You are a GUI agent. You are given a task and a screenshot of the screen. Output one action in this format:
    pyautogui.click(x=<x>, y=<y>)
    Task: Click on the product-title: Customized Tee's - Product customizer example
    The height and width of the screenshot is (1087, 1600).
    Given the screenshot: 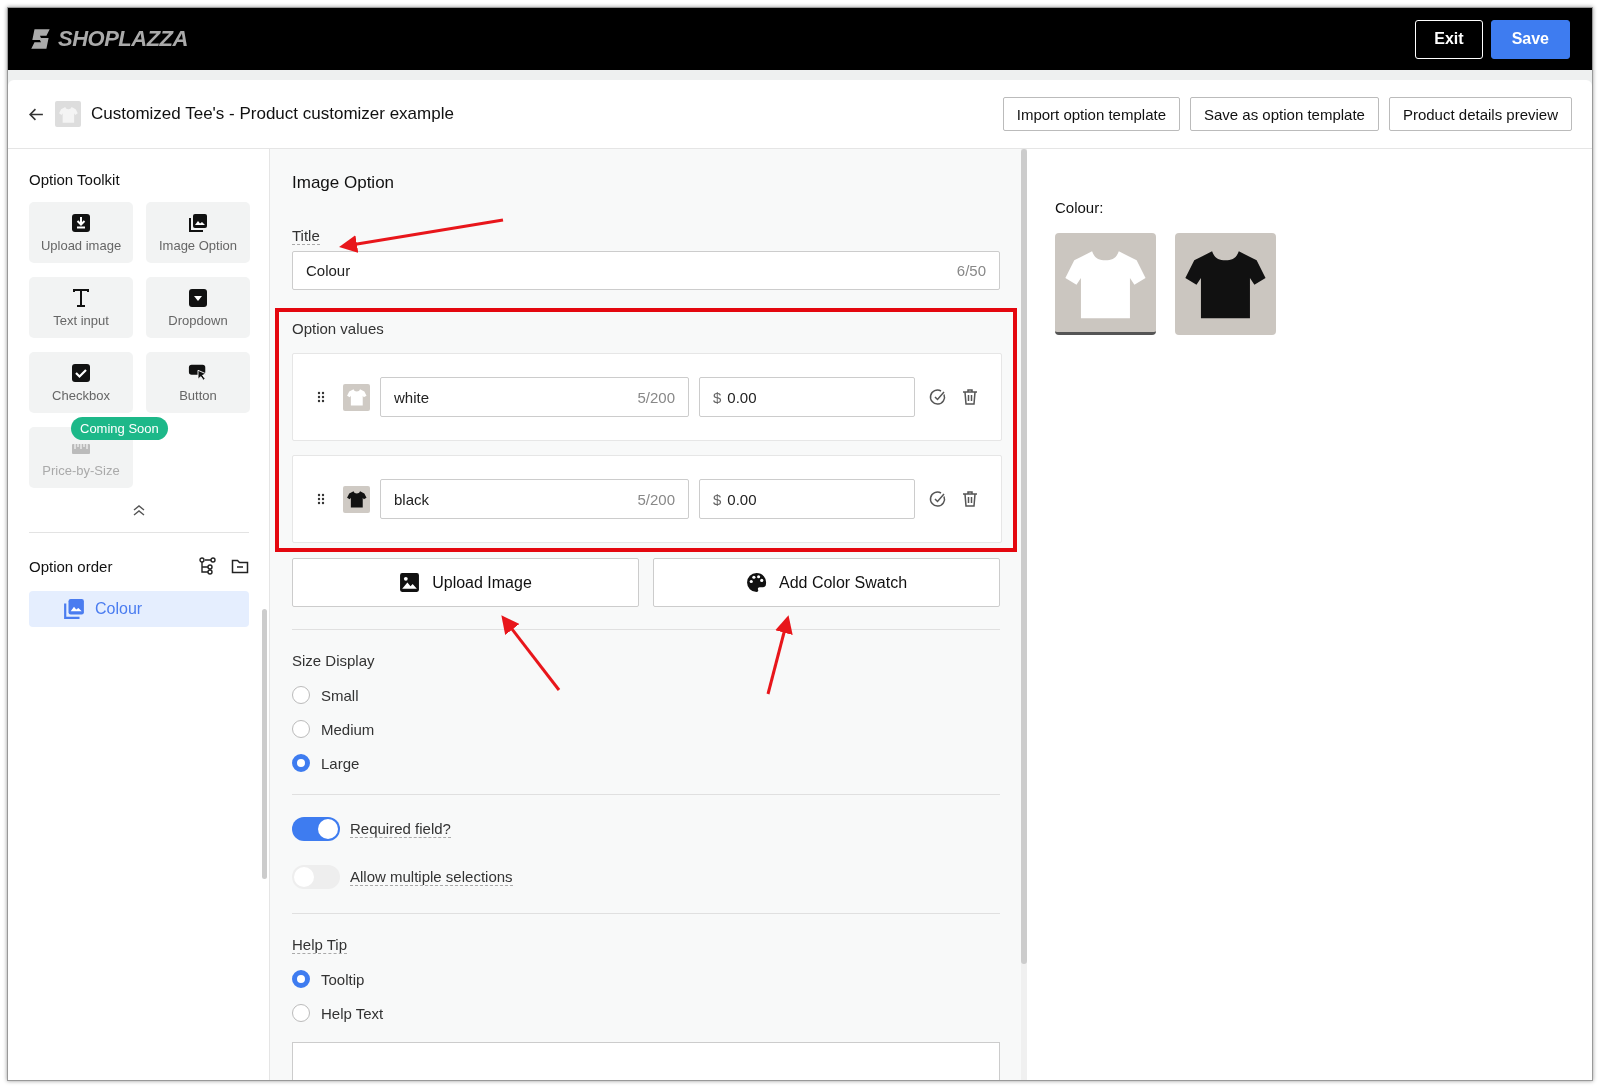 What is the action you would take?
    pyautogui.click(x=272, y=114)
    